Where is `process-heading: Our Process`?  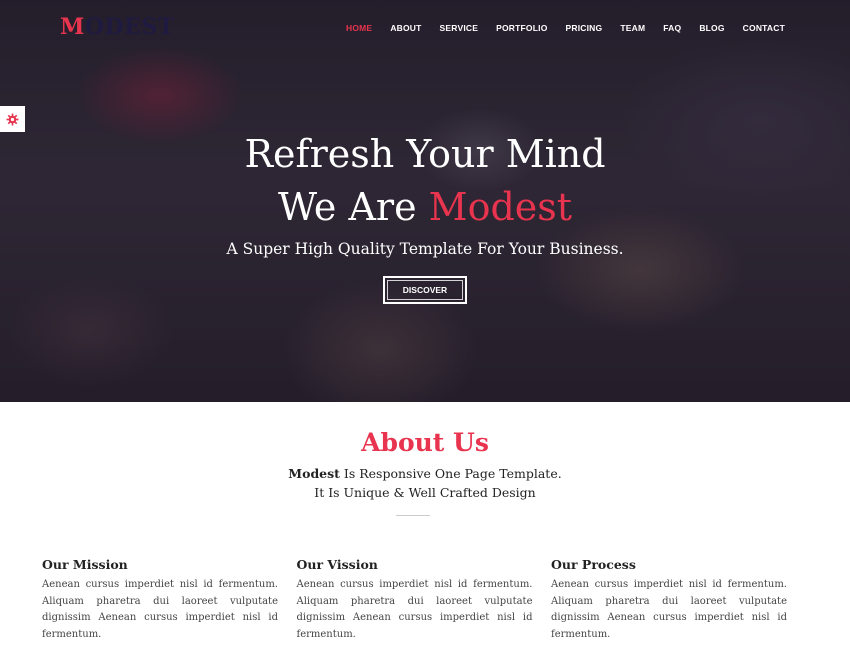
process-heading: Our Process is located at coordinates (593, 564).